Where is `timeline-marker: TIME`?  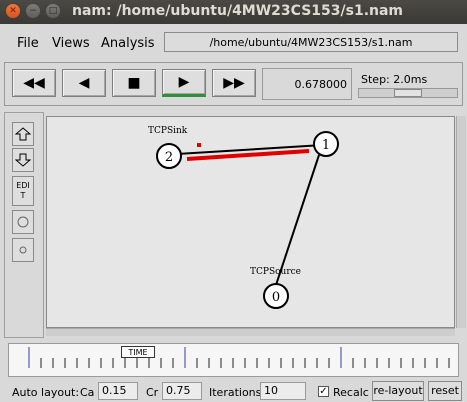
timeline-marker: TIME is located at coordinates (138, 352).